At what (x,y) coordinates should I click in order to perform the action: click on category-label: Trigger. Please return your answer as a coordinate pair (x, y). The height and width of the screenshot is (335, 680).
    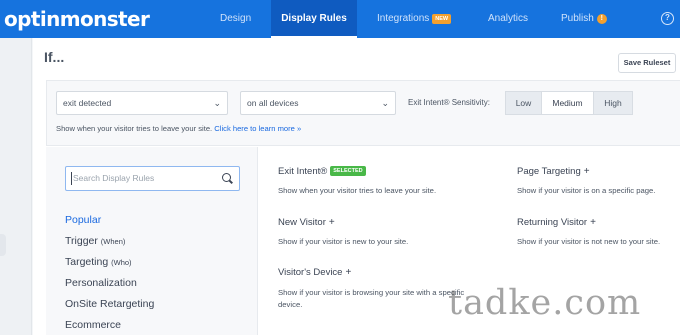
    Looking at the image, I should click on (81, 241).